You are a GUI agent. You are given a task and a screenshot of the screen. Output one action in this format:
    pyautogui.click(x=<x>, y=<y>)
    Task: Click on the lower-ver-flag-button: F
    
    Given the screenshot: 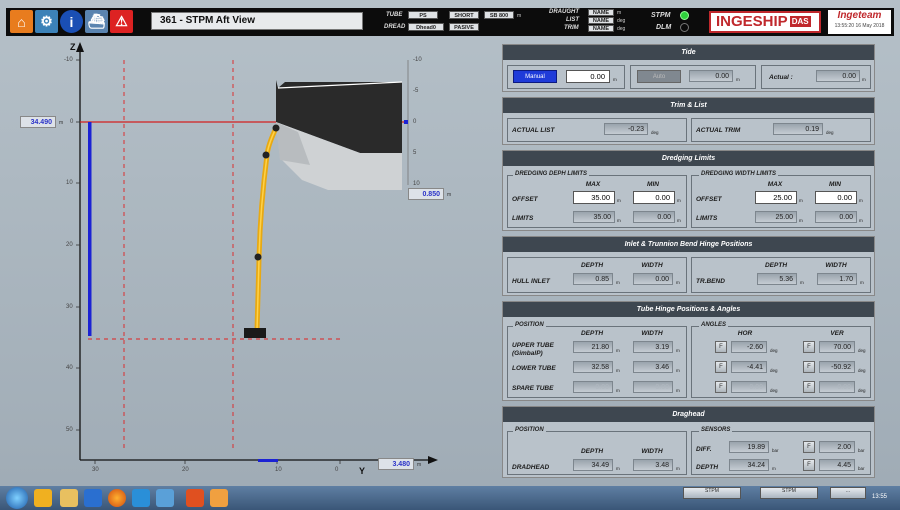 What is the action you would take?
    pyautogui.click(x=809, y=367)
    